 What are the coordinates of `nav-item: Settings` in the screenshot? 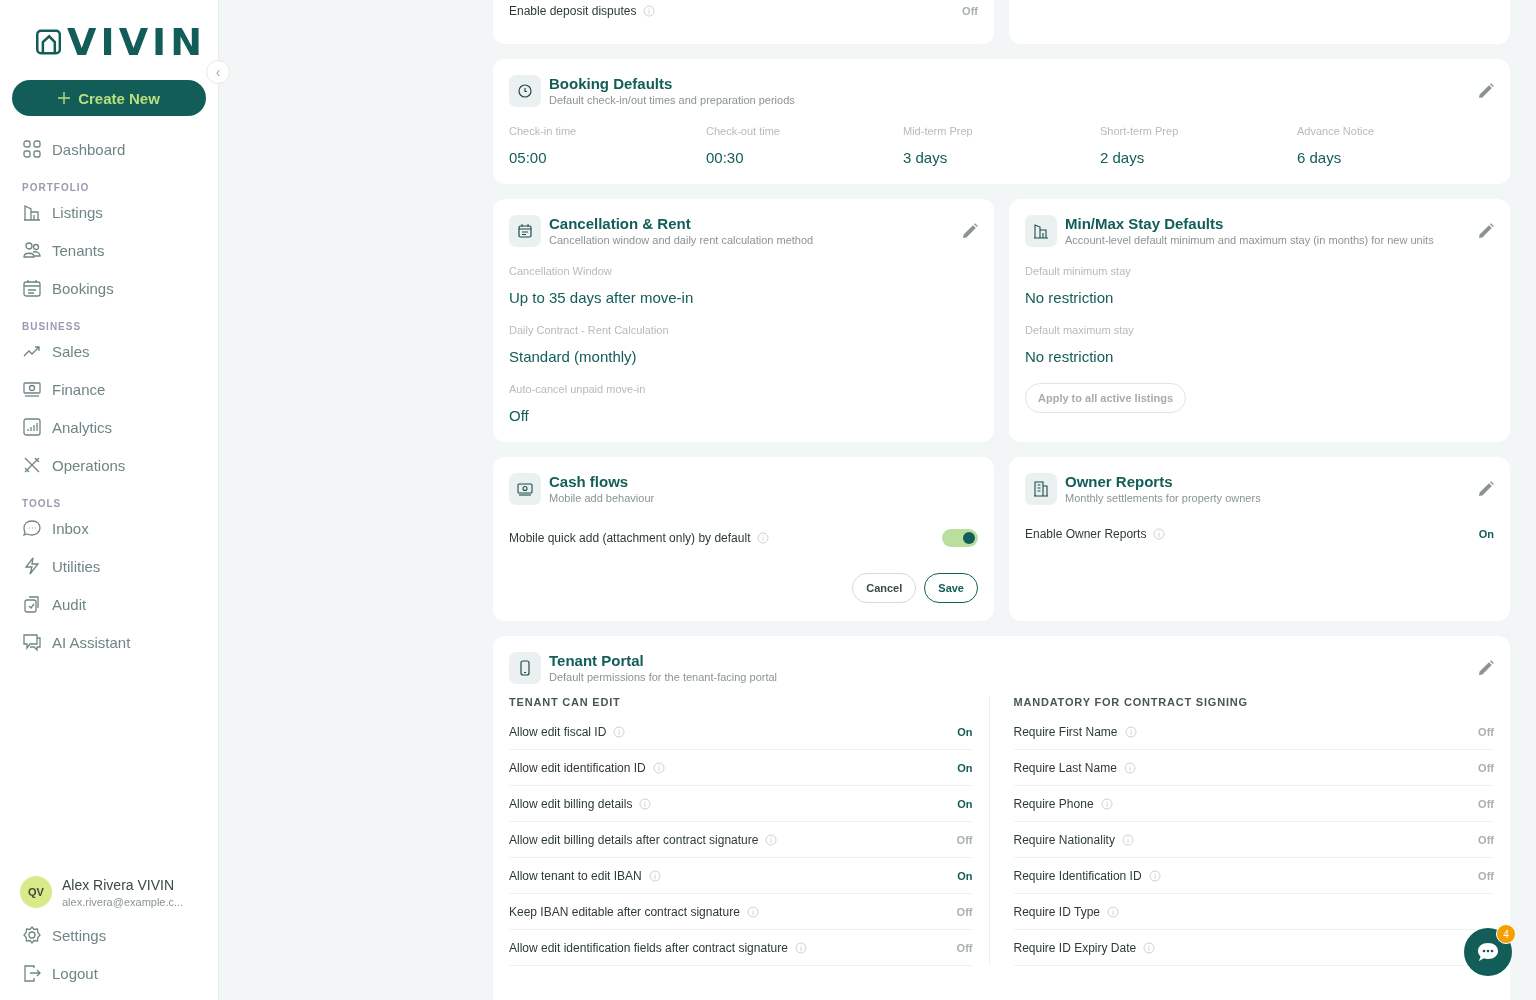 It's located at (109, 935).